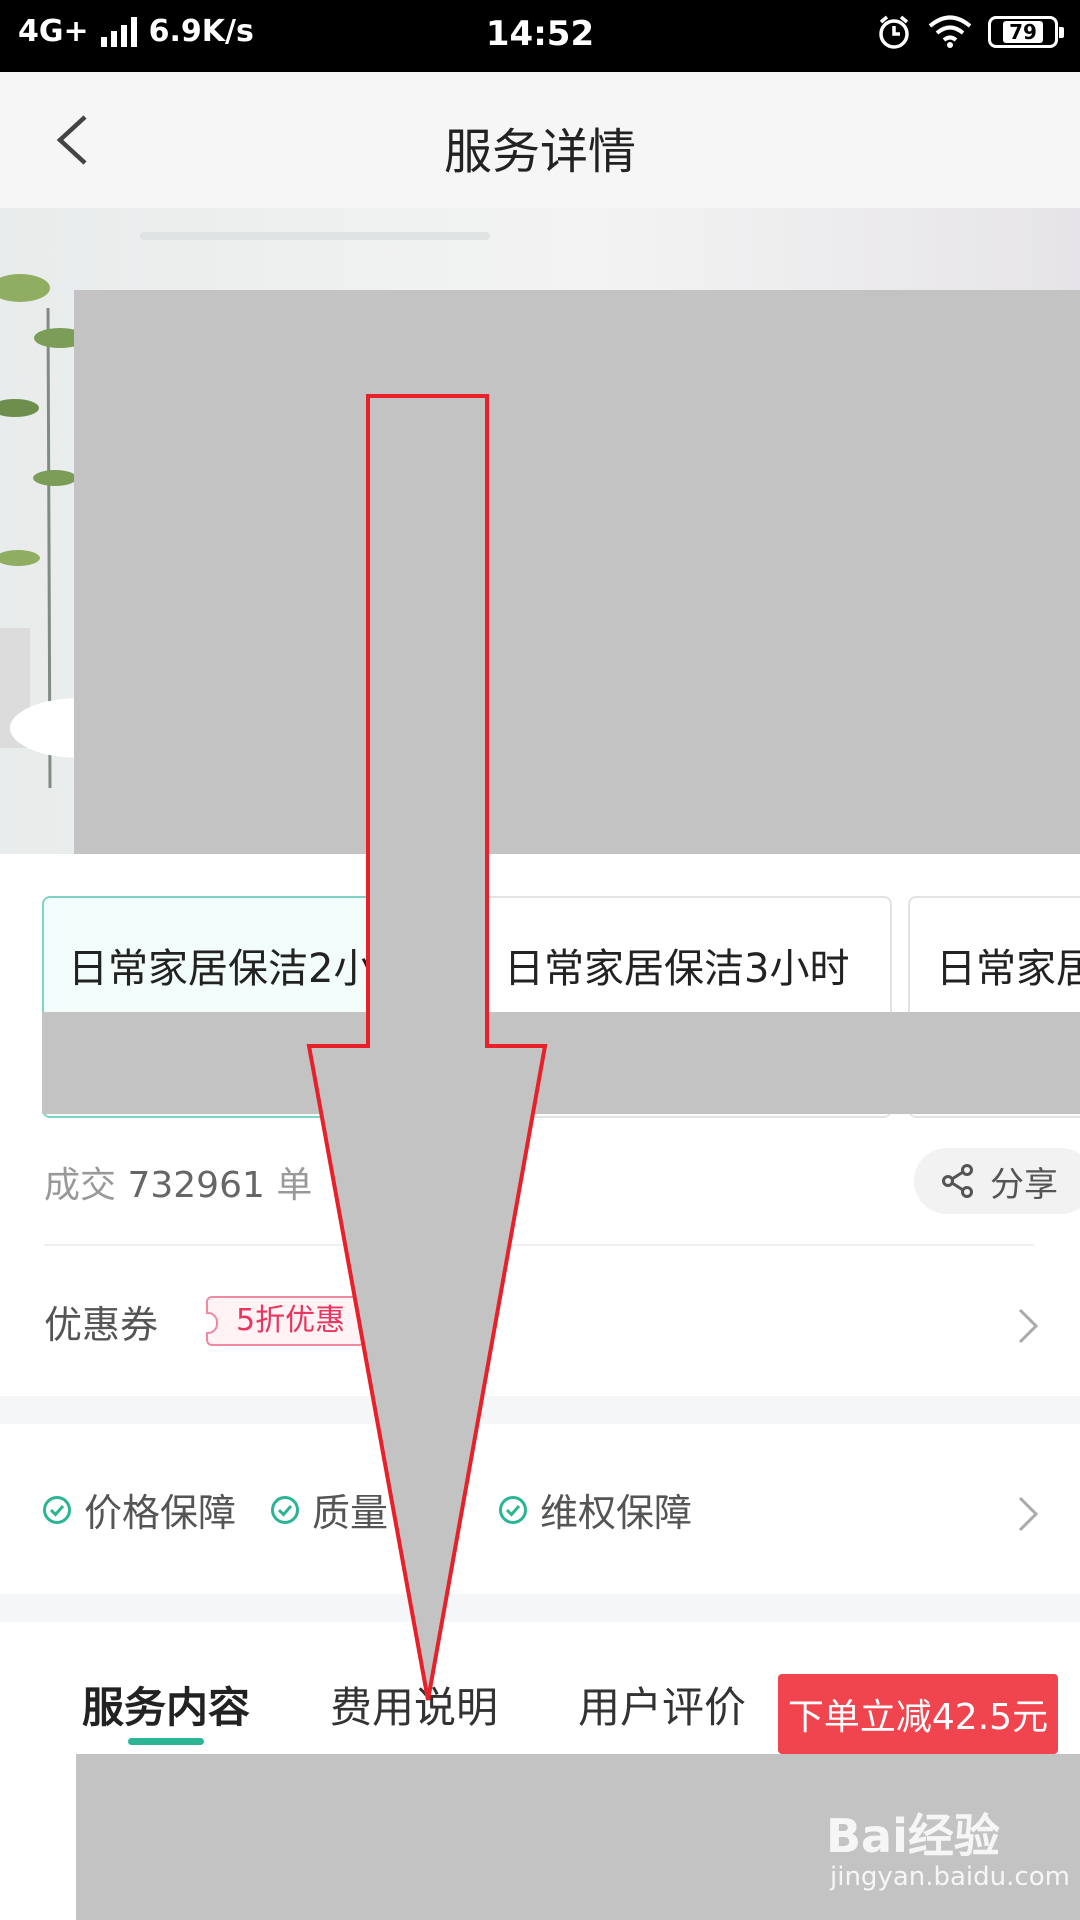  Describe the element at coordinates (918, 1714) in the screenshot. I see `order-discount-button: 下单立减42.5元` at that location.